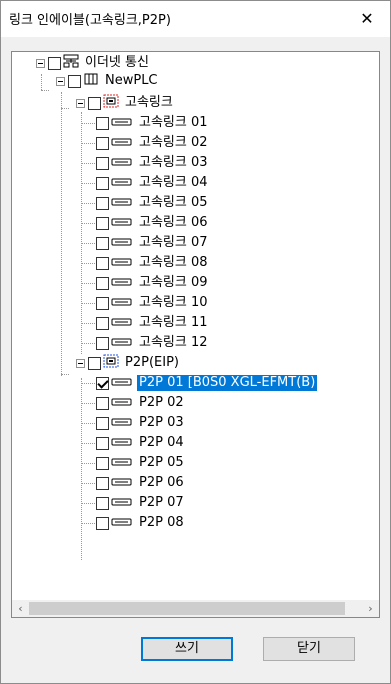 This screenshot has height=684, width=391. I want to click on tree-leaf-label: P2P 07, so click(161, 502).